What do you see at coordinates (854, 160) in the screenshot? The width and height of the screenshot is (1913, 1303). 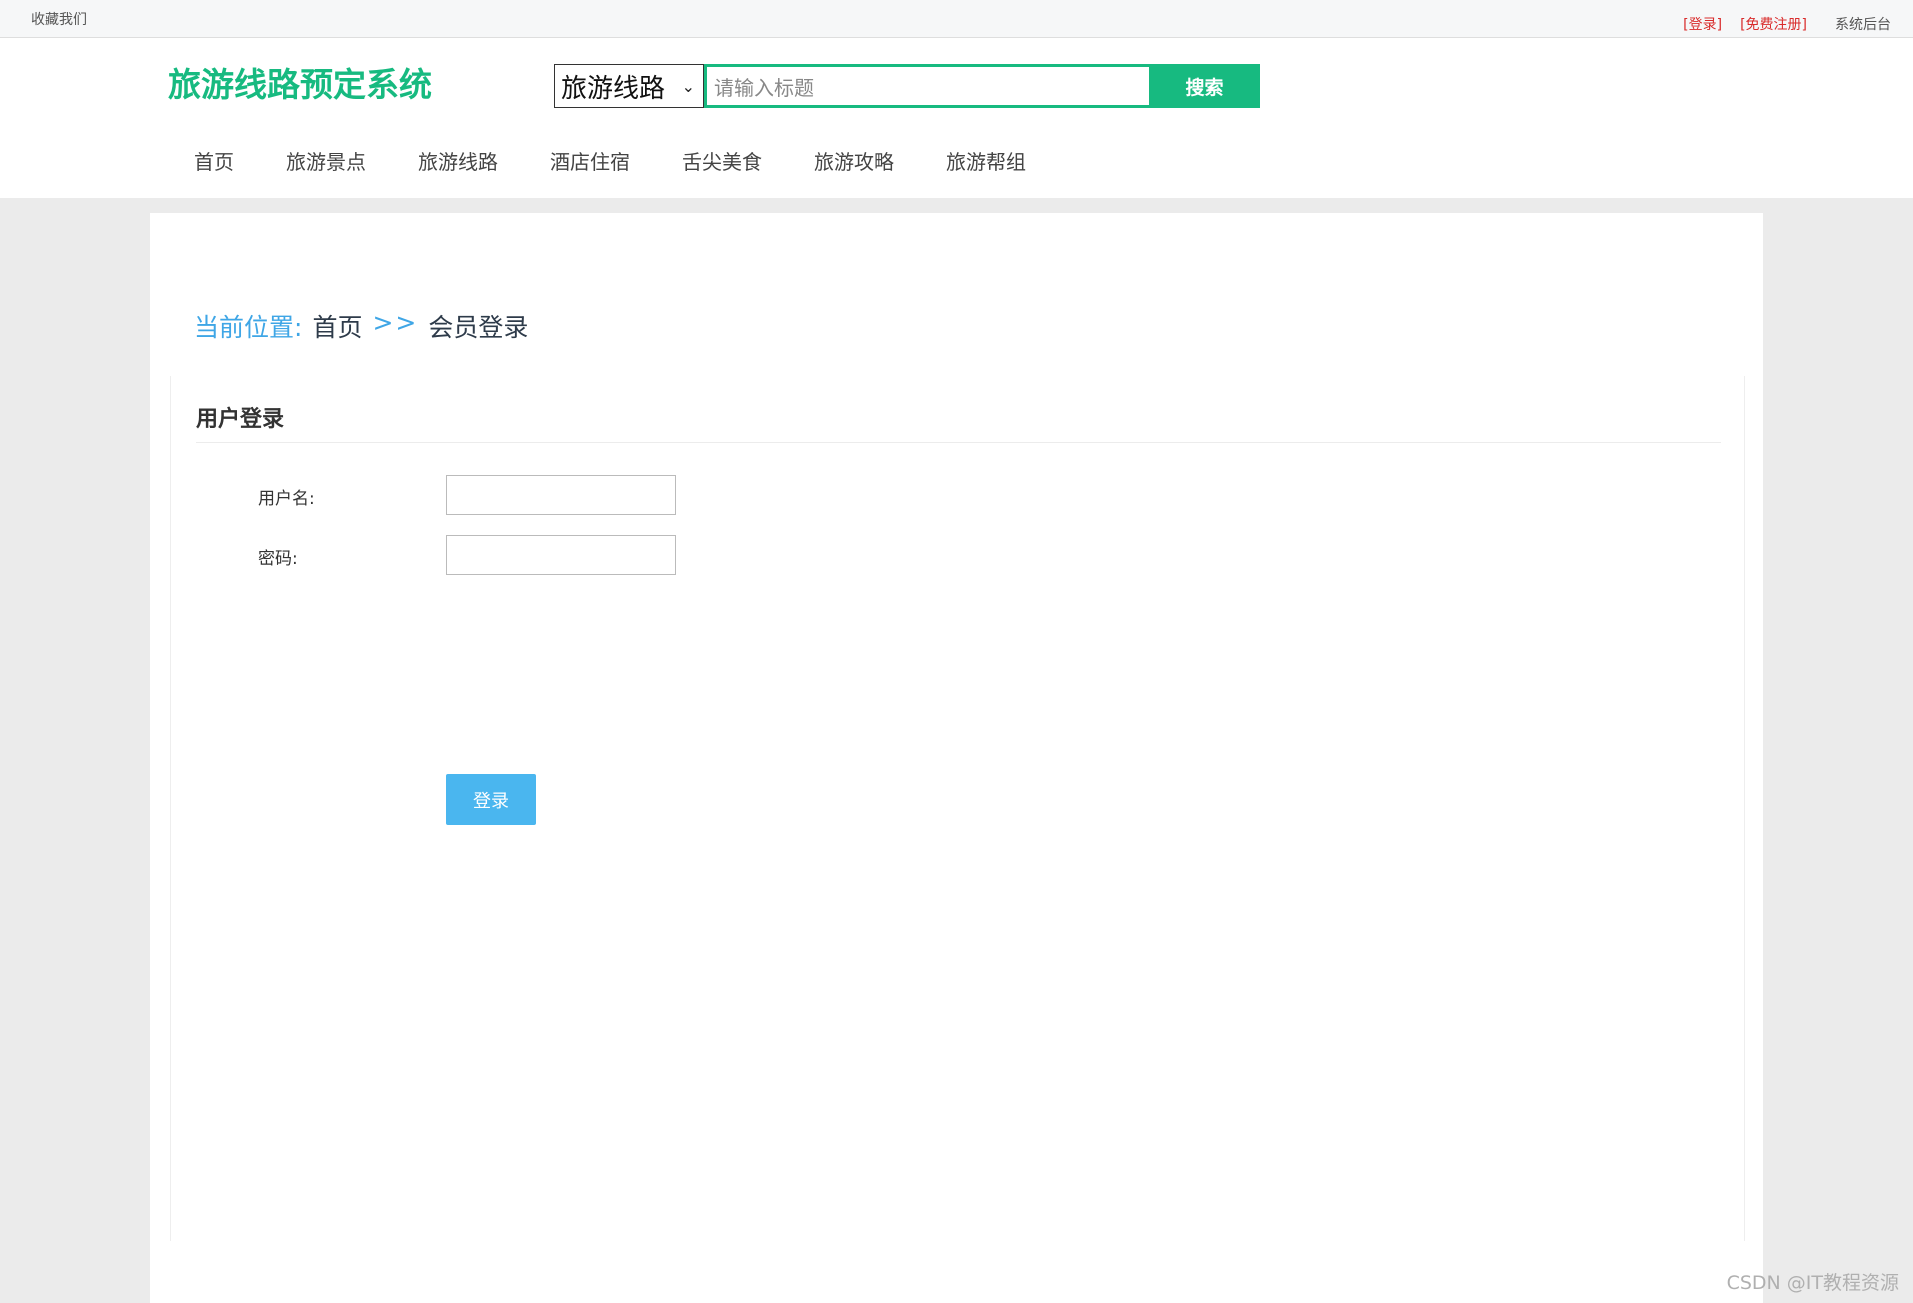 I see `nav-item-guides: 旅游攻略` at bounding box center [854, 160].